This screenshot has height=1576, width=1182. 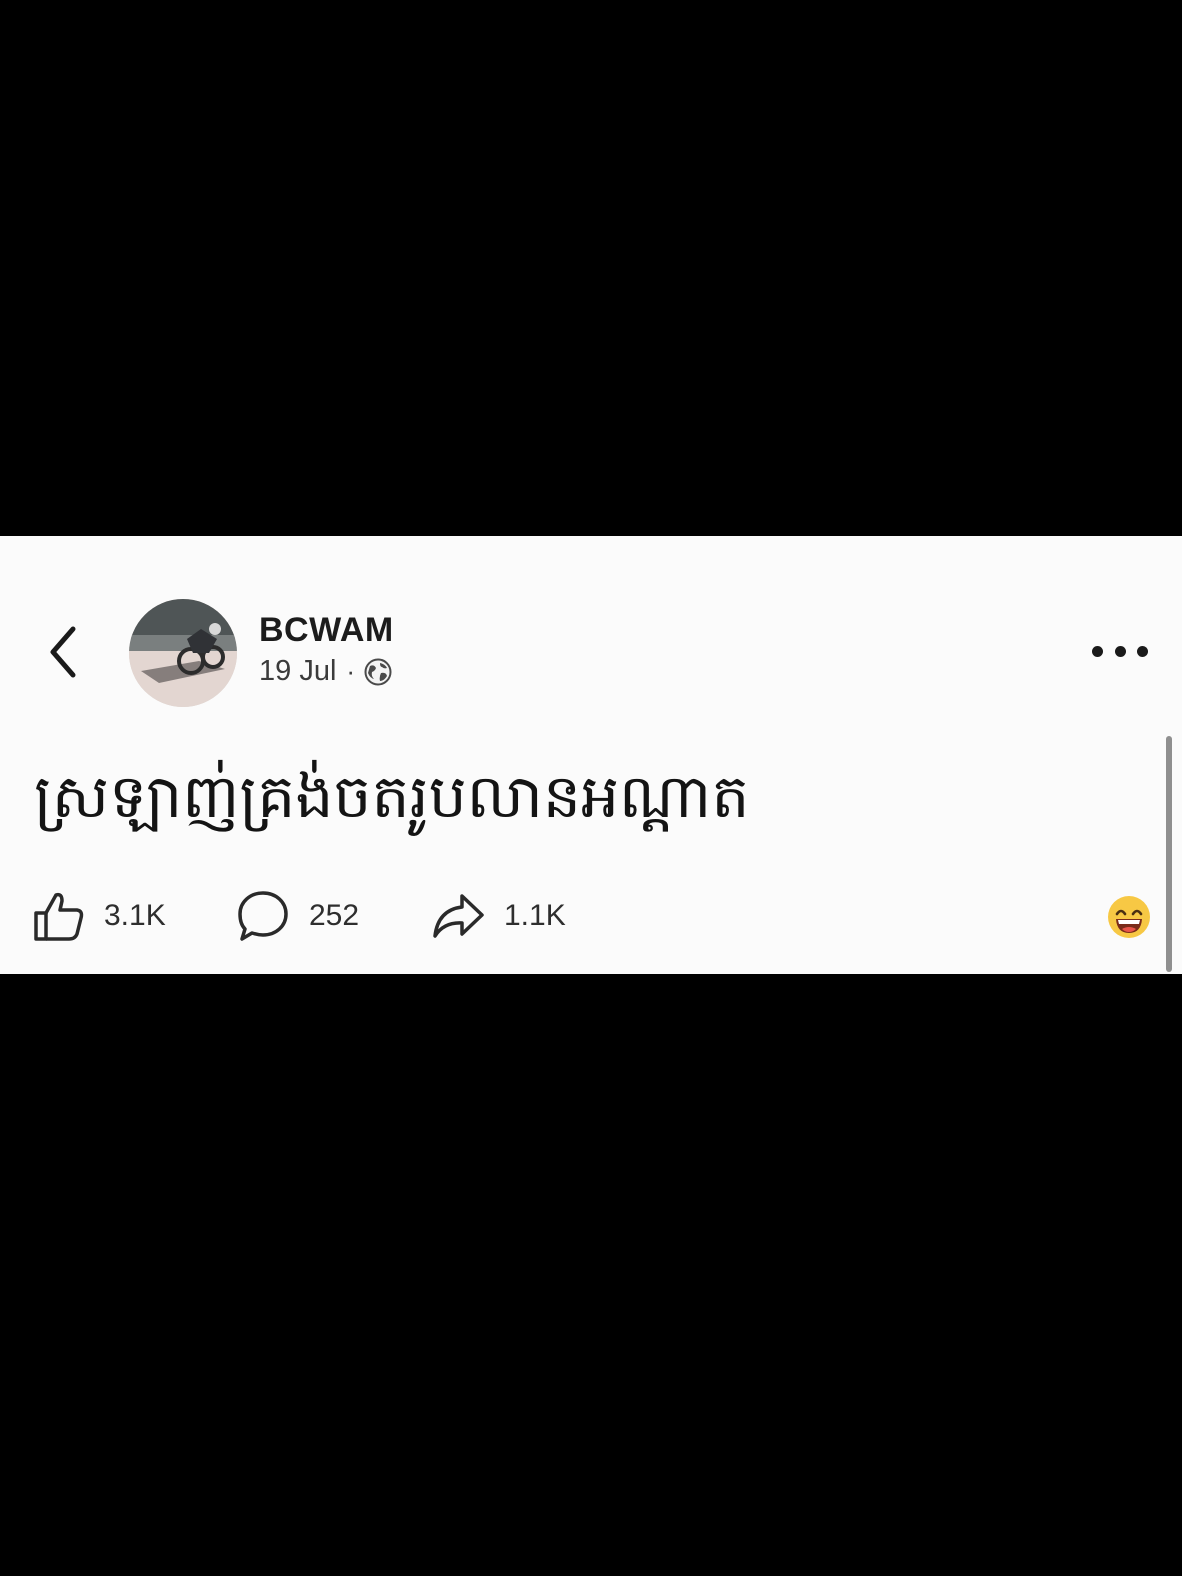 I want to click on share-button: 1.1K, so click(x=498, y=916).